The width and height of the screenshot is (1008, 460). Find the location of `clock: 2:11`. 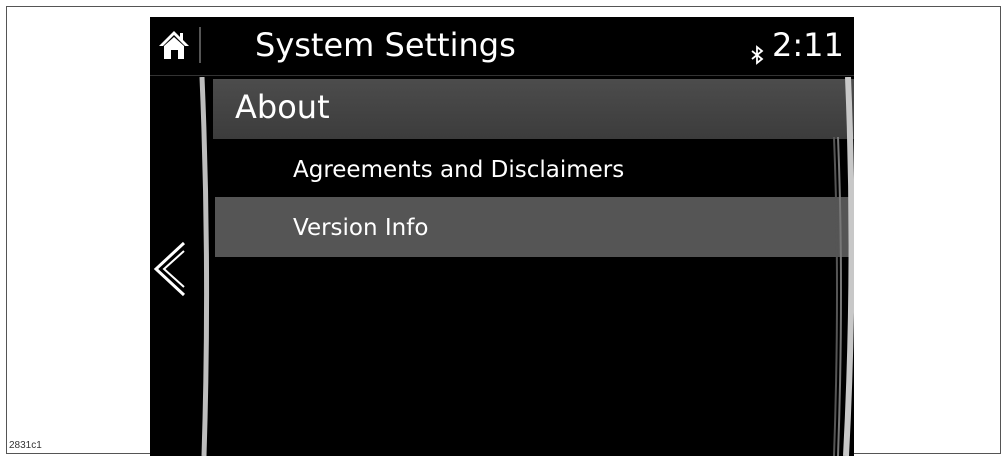

clock: 2:11 is located at coordinates (808, 45).